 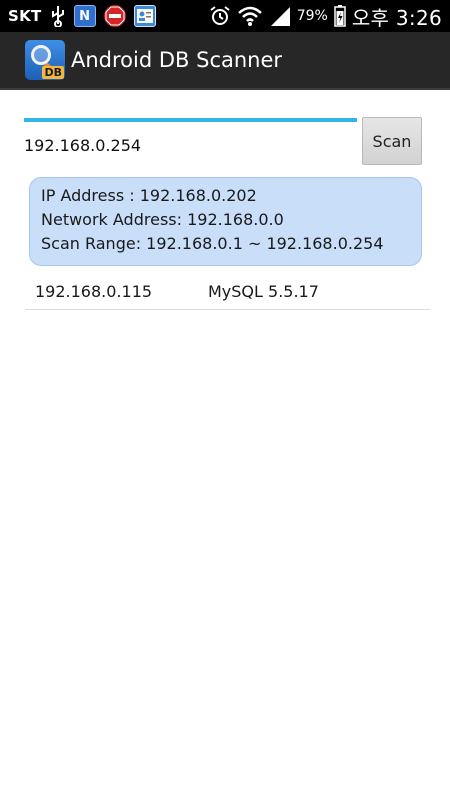 What do you see at coordinates (250, 16) in the screenshot?
I see `wifi-icon` at bounding box center [250, 16].